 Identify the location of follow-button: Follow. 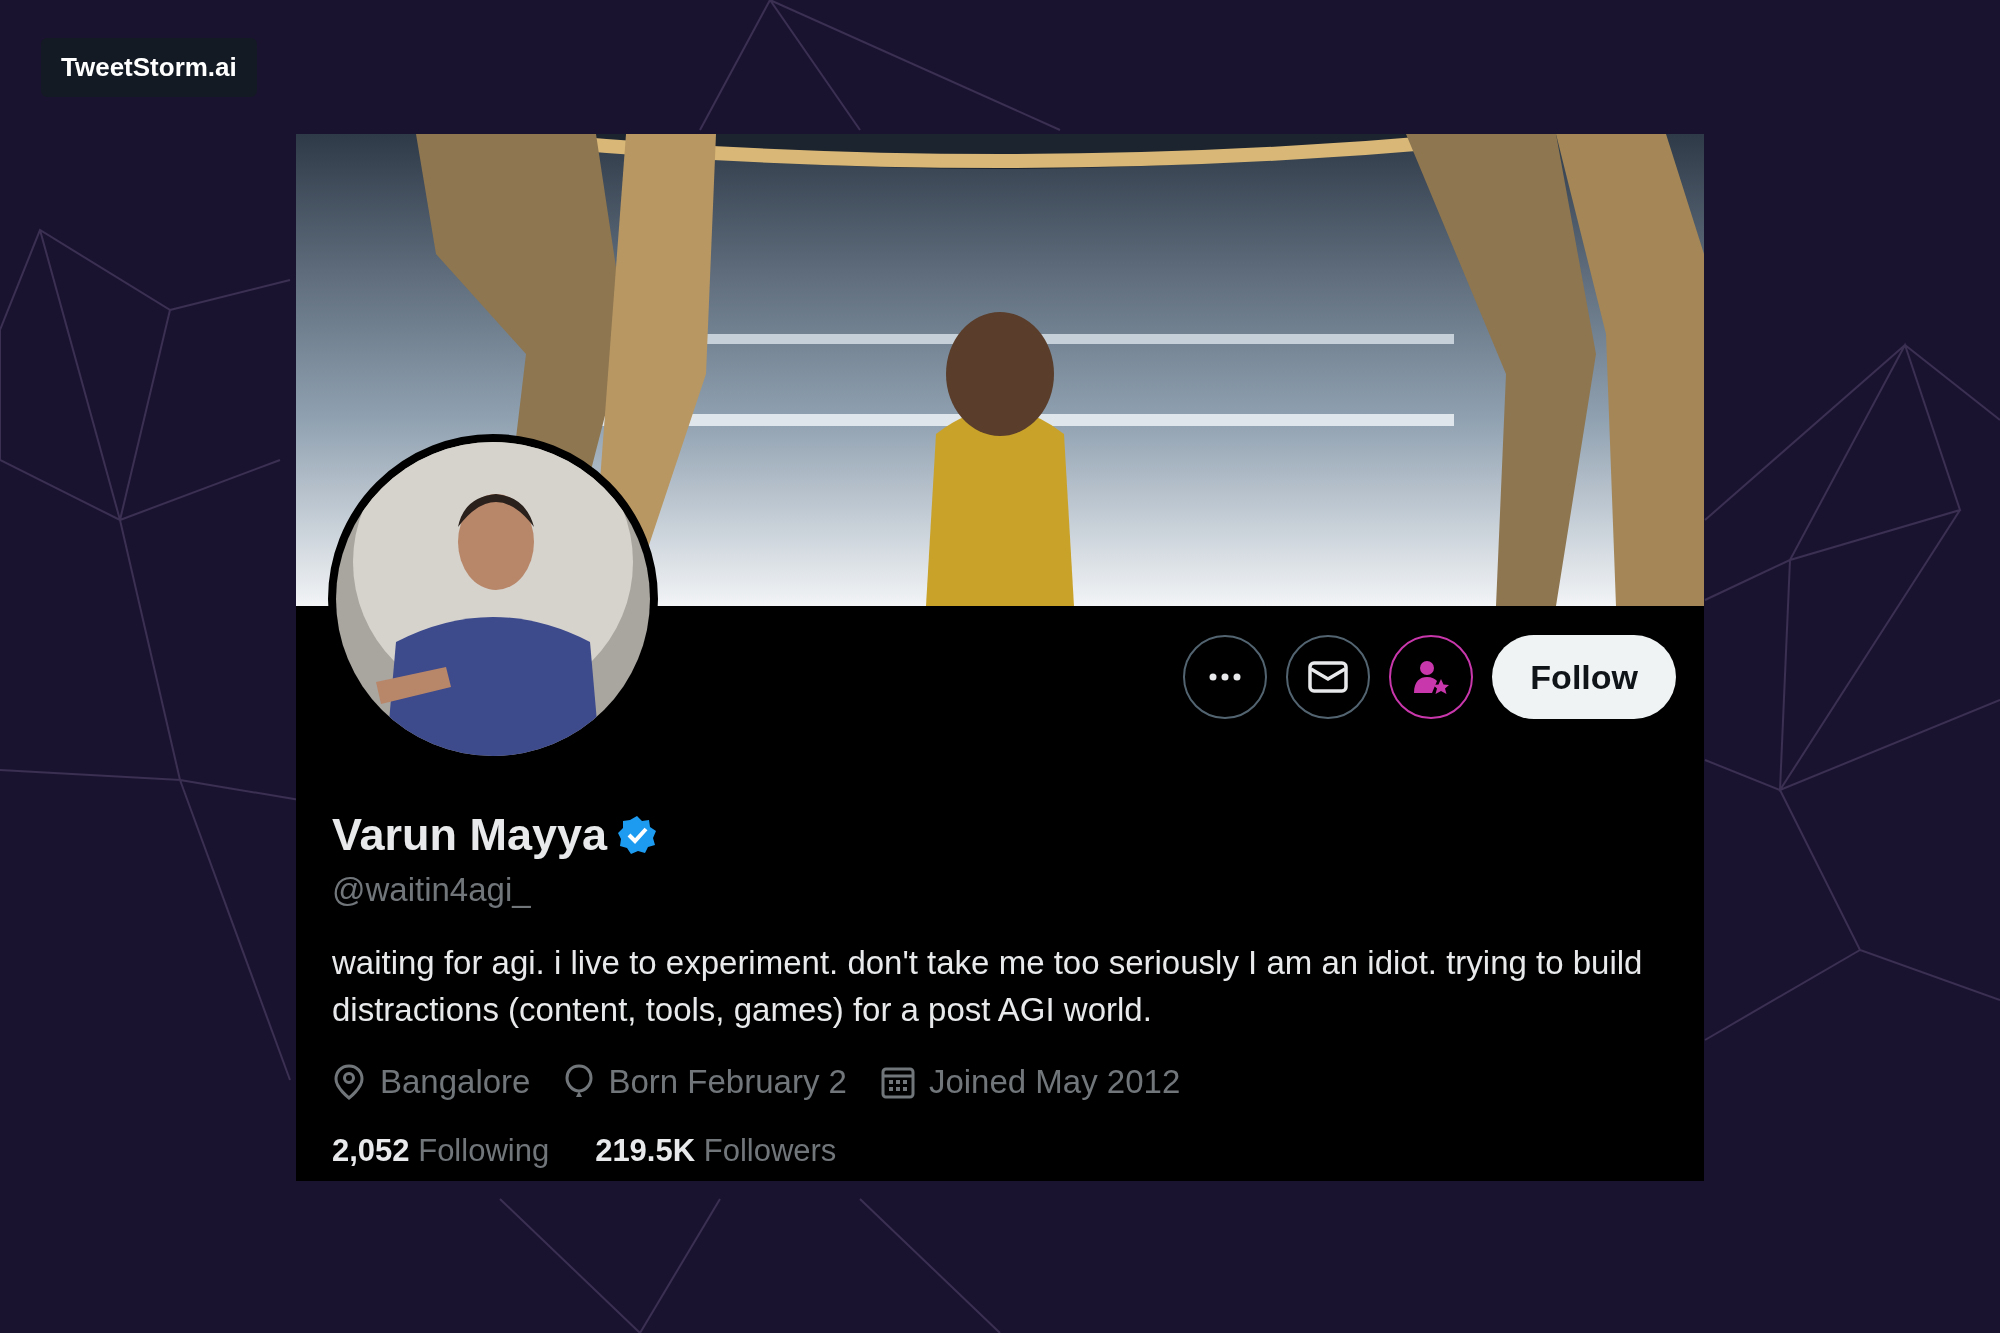
(1584, 677).